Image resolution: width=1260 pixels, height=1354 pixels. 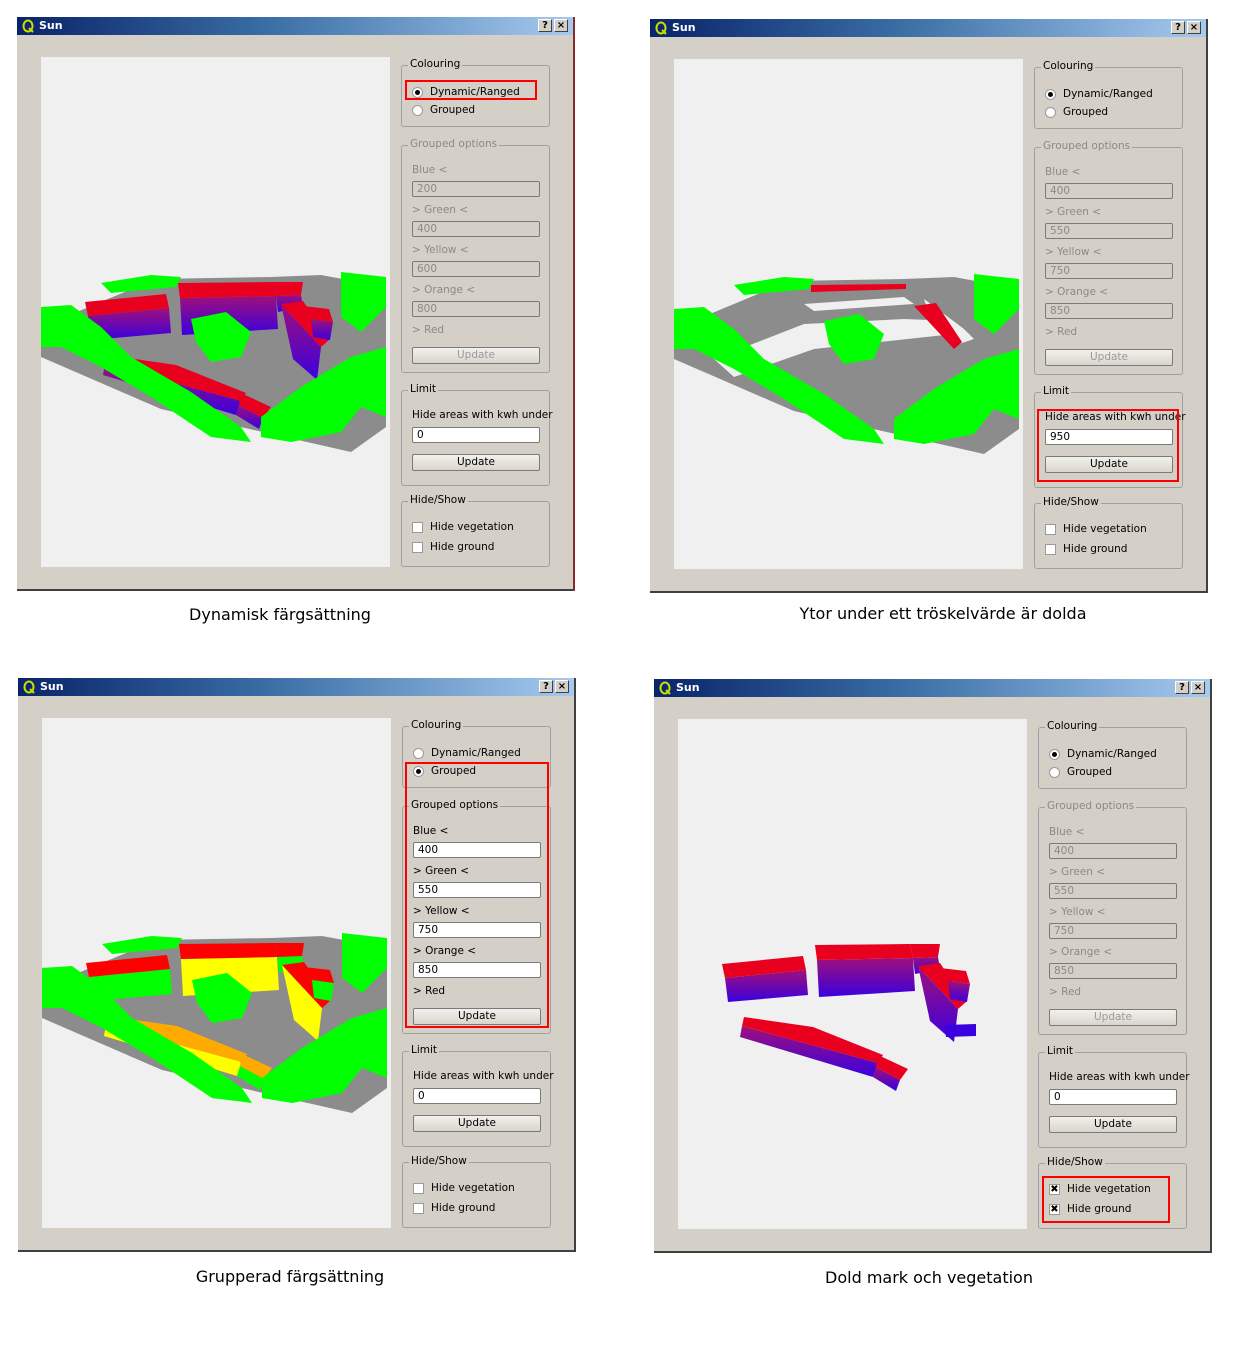 What do you see at coordinates (1108, 532) in the screenshot?
I see `hideshow-group: Hide/Show Hide vegetation Hide ground` at bounding box center [1108, 532].